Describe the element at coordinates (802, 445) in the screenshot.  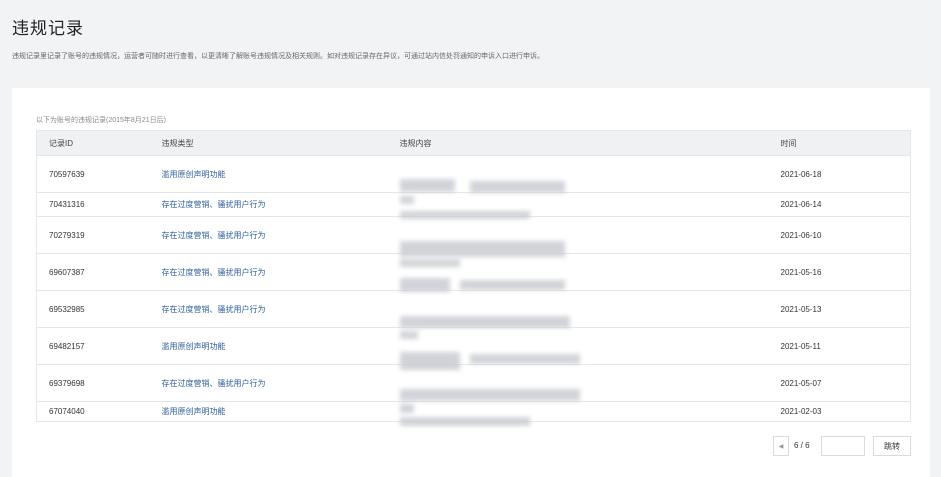
I see `page-indicator: 6 / 6` at that location.